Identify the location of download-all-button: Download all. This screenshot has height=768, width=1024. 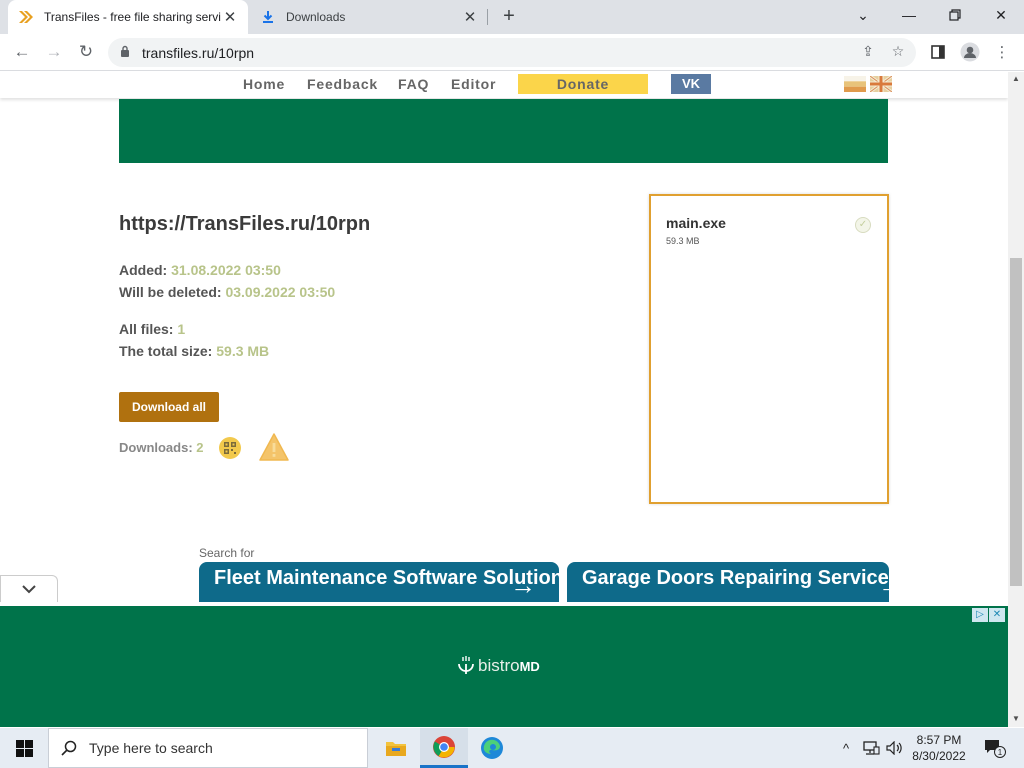
(169, 407).